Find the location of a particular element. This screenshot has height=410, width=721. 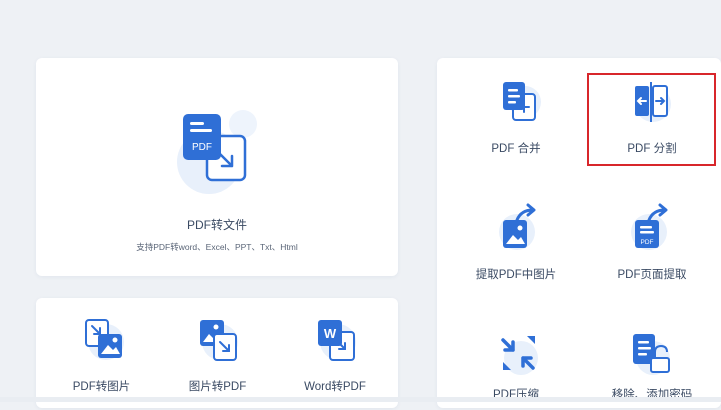

image-tools-card: PDF转图片 图片转PDF W Word转PDF is located at coordinates (217, 353).